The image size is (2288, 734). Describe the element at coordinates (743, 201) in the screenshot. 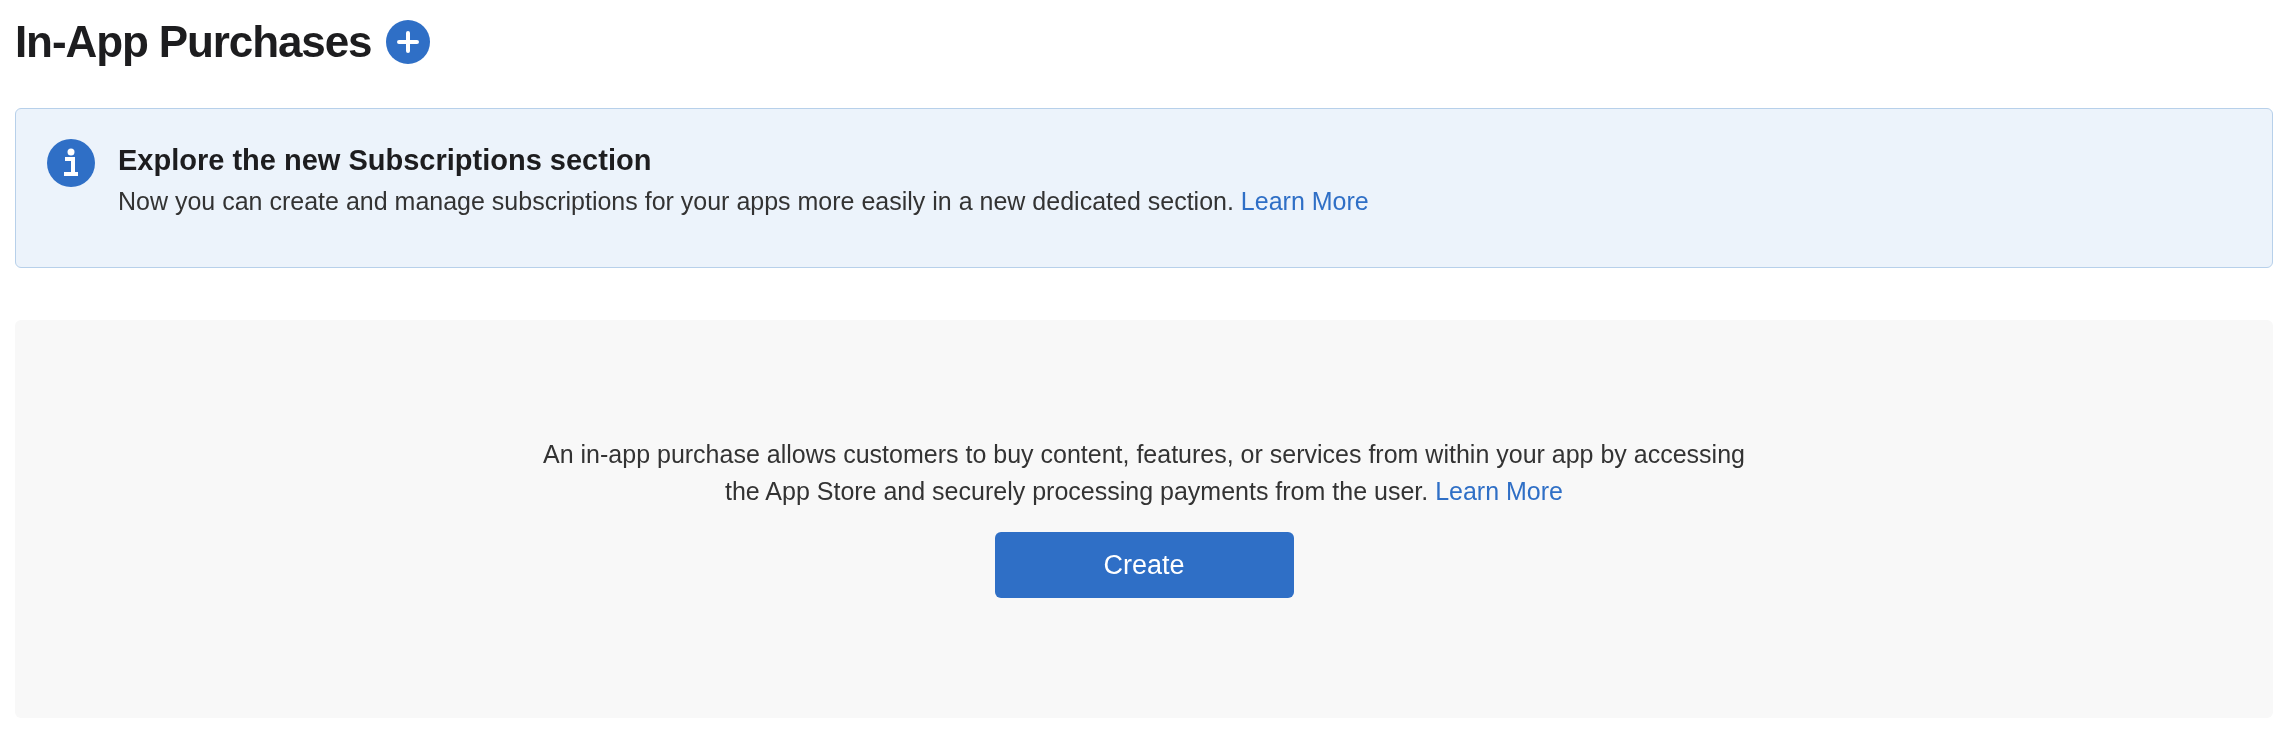

I see `notice-text: Now you can create and manage subscriptions for your apps more easily in a new dedicated section. Learn More` at that location.